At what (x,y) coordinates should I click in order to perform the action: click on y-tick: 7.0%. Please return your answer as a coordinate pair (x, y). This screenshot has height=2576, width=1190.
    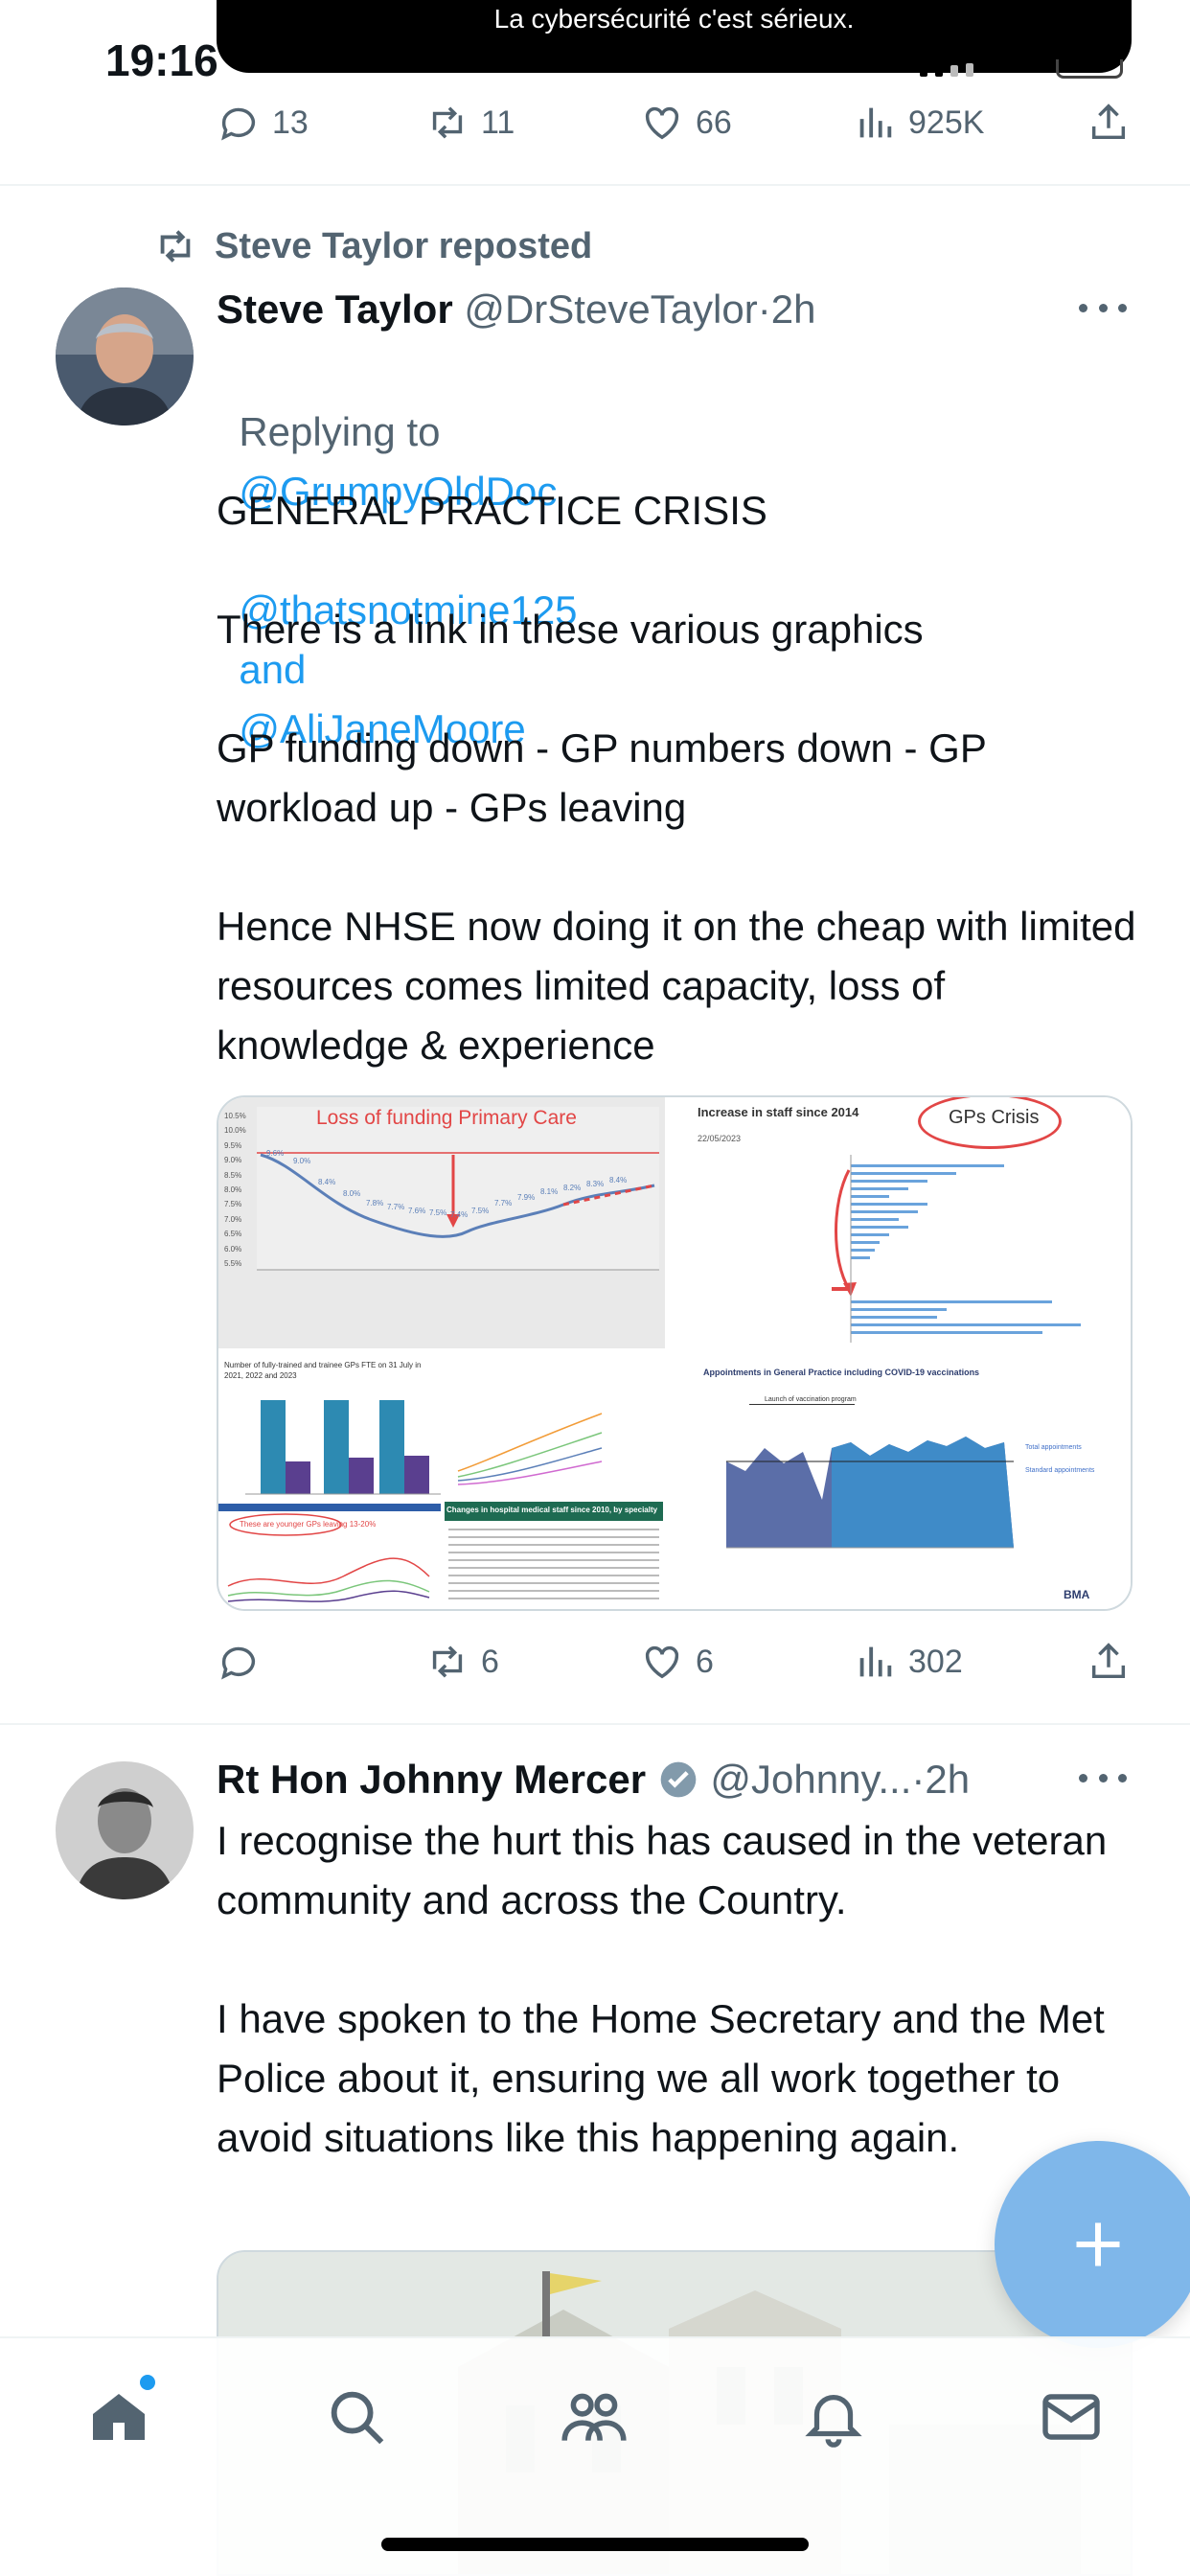
    Looking at the image, I should click on (233, 1219).